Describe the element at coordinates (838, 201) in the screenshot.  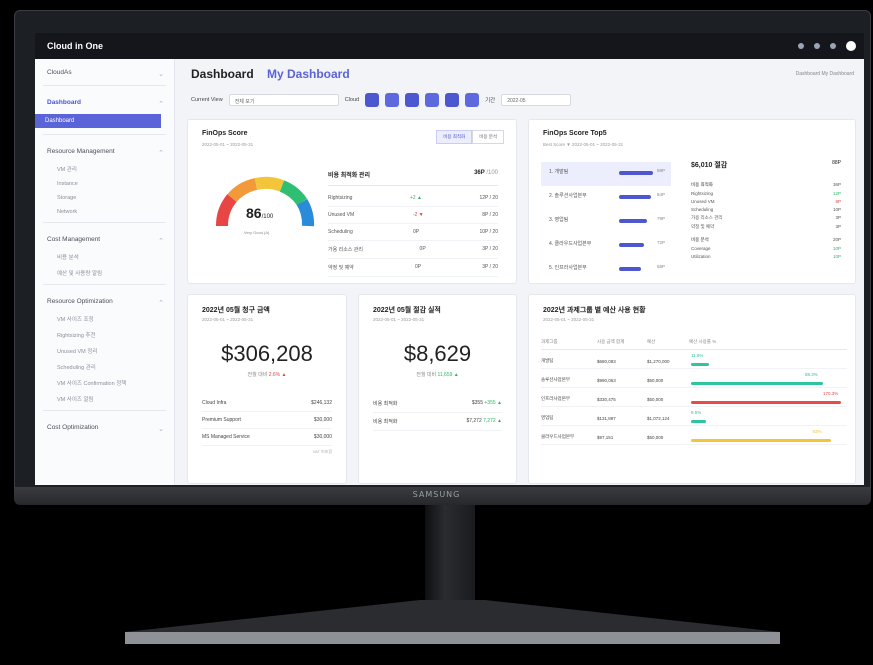
I see `row-score: 8P` at that location.